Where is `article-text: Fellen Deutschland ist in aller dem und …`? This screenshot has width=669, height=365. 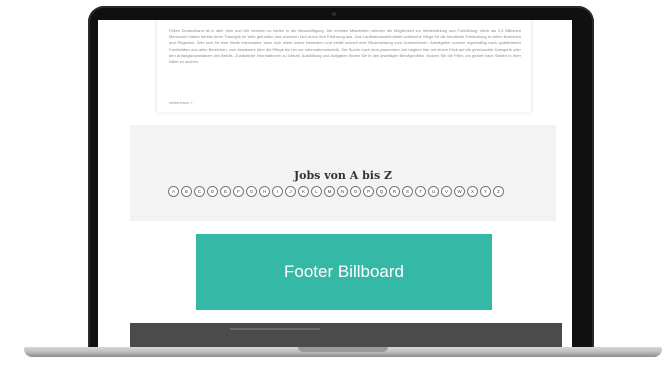 article-text: Fellen Deutschland ist in aller dem und … is located at coordinates (345, 46).